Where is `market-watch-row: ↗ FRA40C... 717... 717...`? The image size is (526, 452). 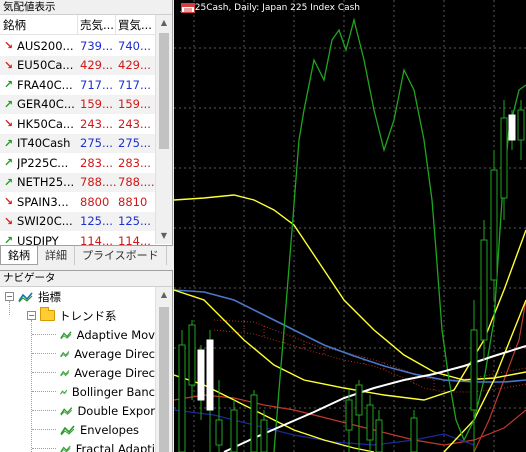
market-watch-row: ↗ FRA40C... 717... 717... is located at coordinates (77, 85).